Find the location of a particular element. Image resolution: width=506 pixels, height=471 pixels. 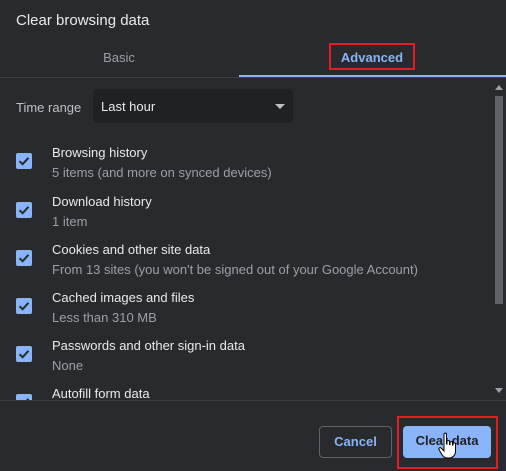

checkbox-passwords is located at coordinates (24, 354).